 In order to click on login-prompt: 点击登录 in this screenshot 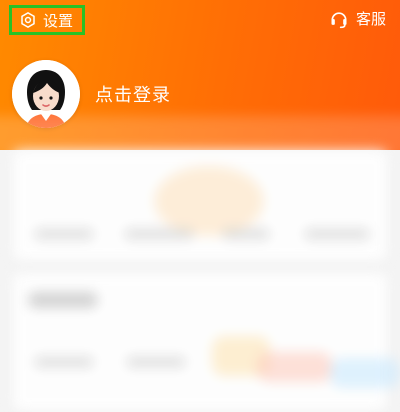, I will do `click(133, 94)`.